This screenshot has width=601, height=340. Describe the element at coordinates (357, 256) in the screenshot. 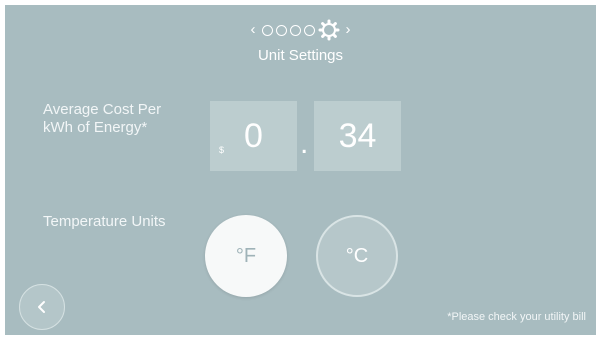

I see `celsius-button: °C` at that location.